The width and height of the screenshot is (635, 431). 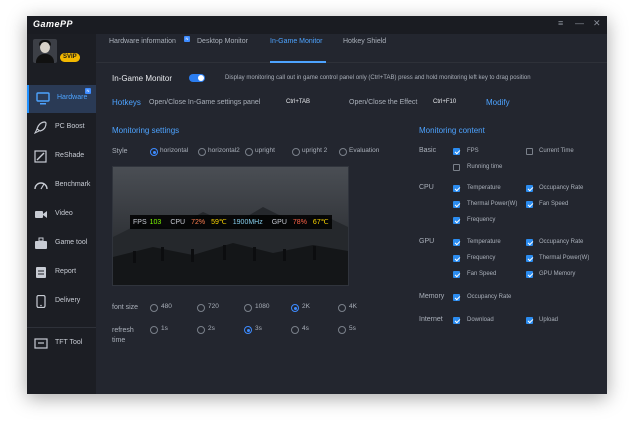 I want to click on gpu-group-label: GPU, so click(x=427, y=241).